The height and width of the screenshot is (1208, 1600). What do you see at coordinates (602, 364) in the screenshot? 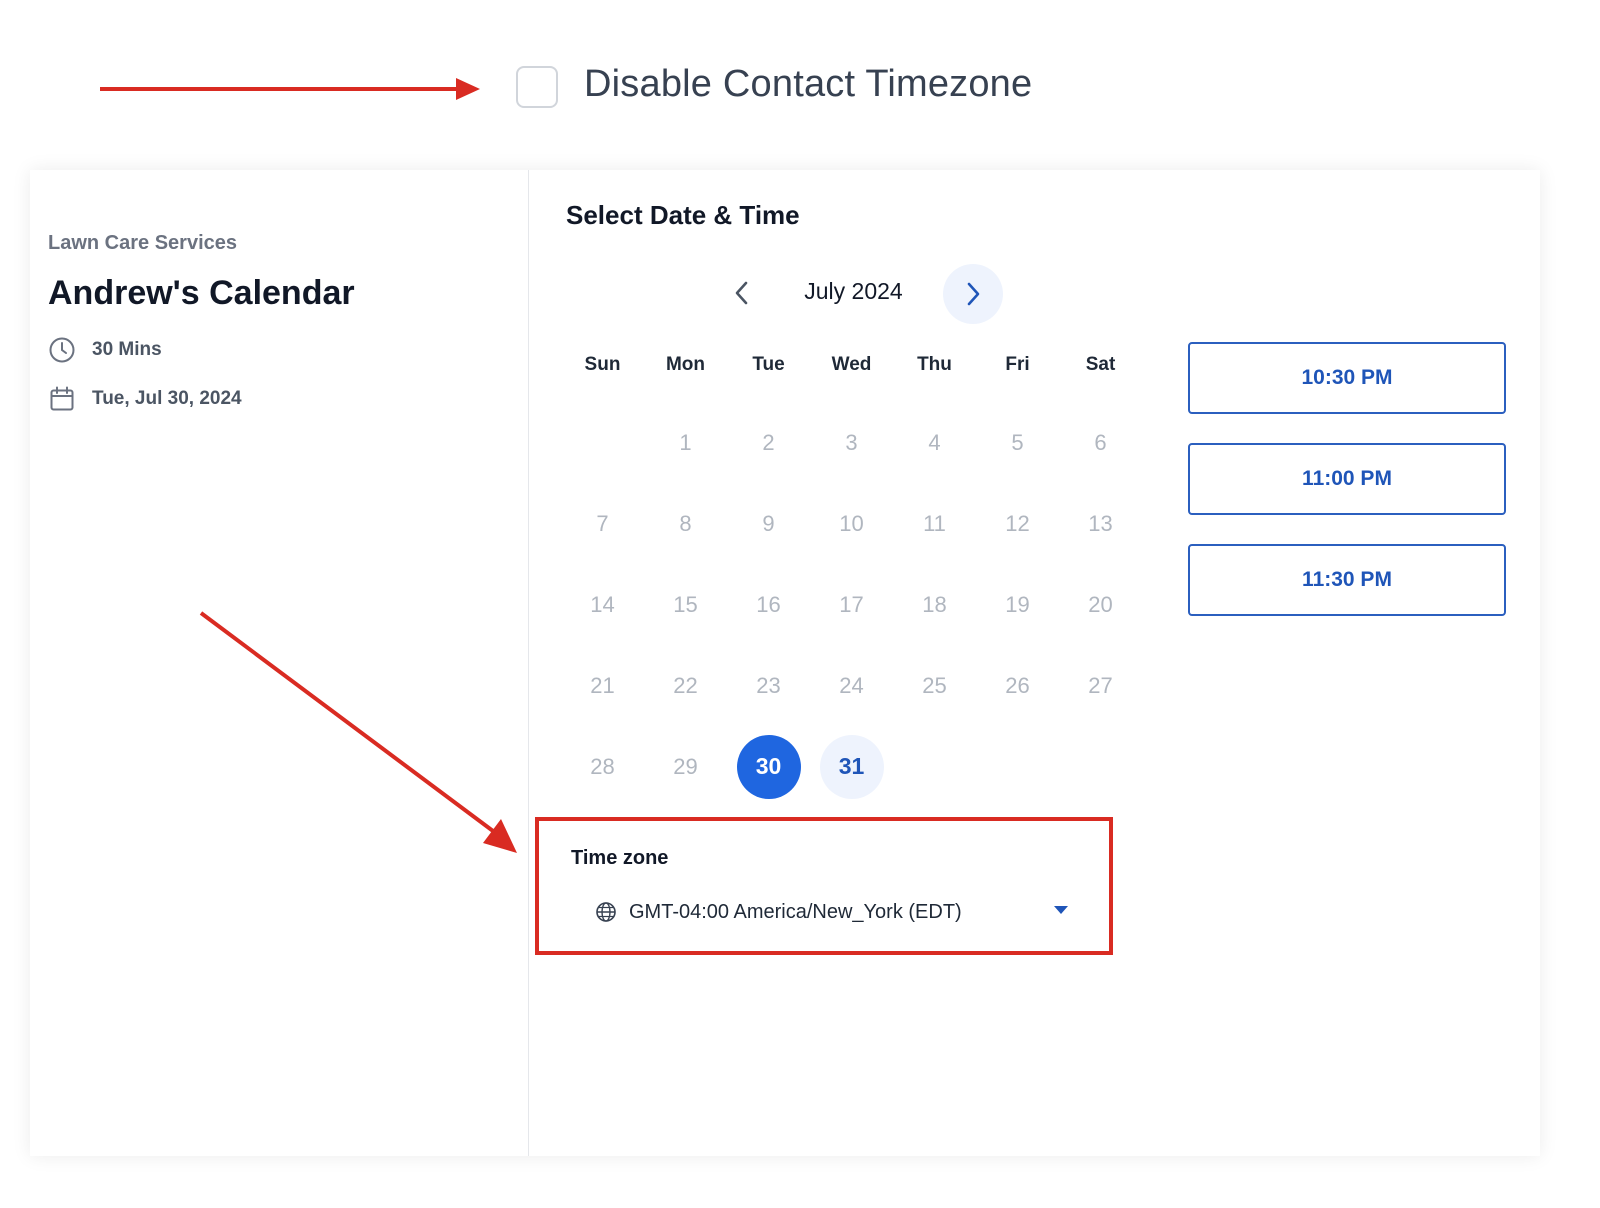
I see `weekday-label: Sun` at bounding box center [602, 364].